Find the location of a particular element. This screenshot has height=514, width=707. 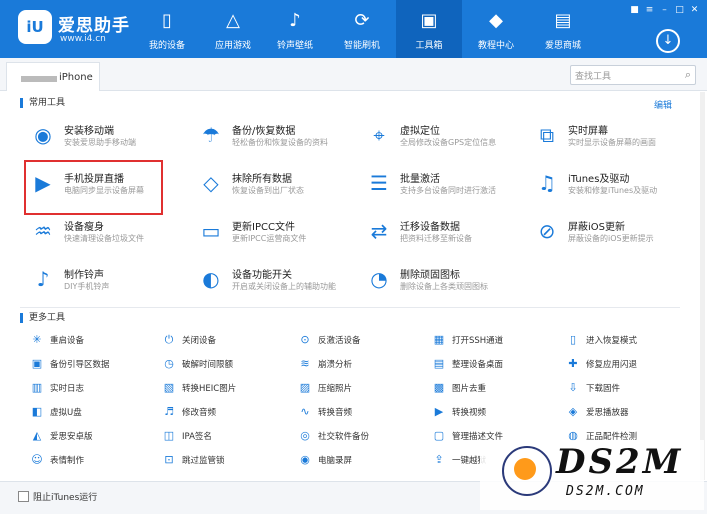

audio-convert-icon: ∿ is located at coordinates (305, 411).